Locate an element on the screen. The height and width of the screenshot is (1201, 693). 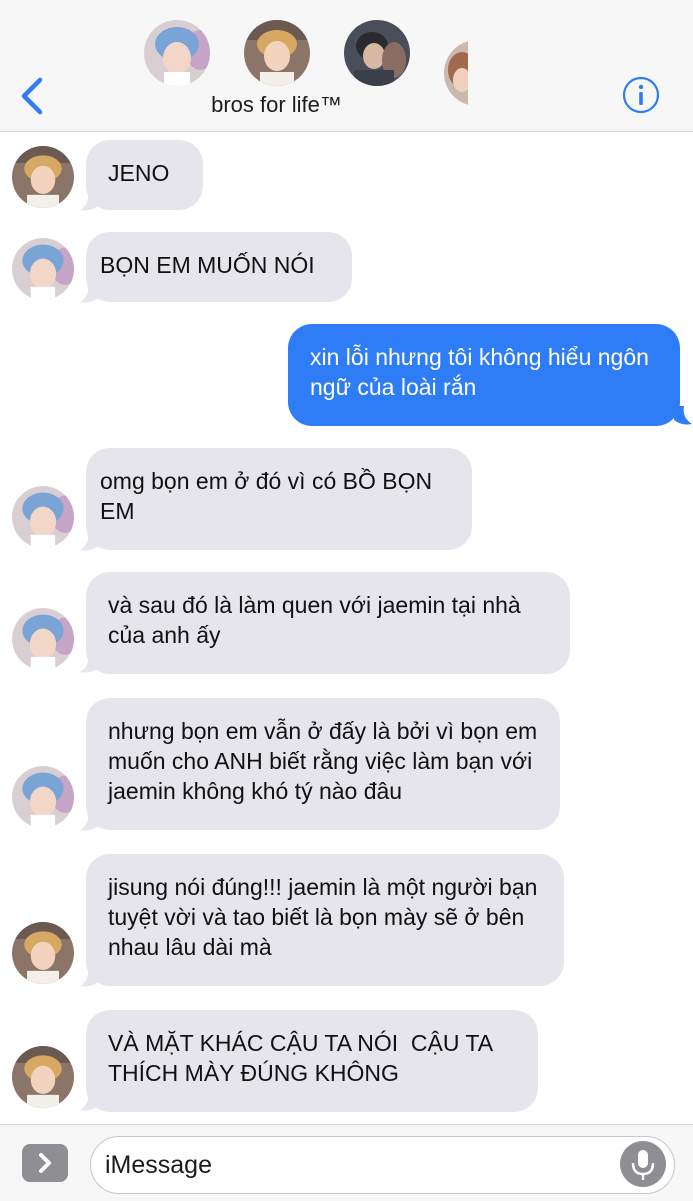
info-icon is located at coordinates (641, 95).